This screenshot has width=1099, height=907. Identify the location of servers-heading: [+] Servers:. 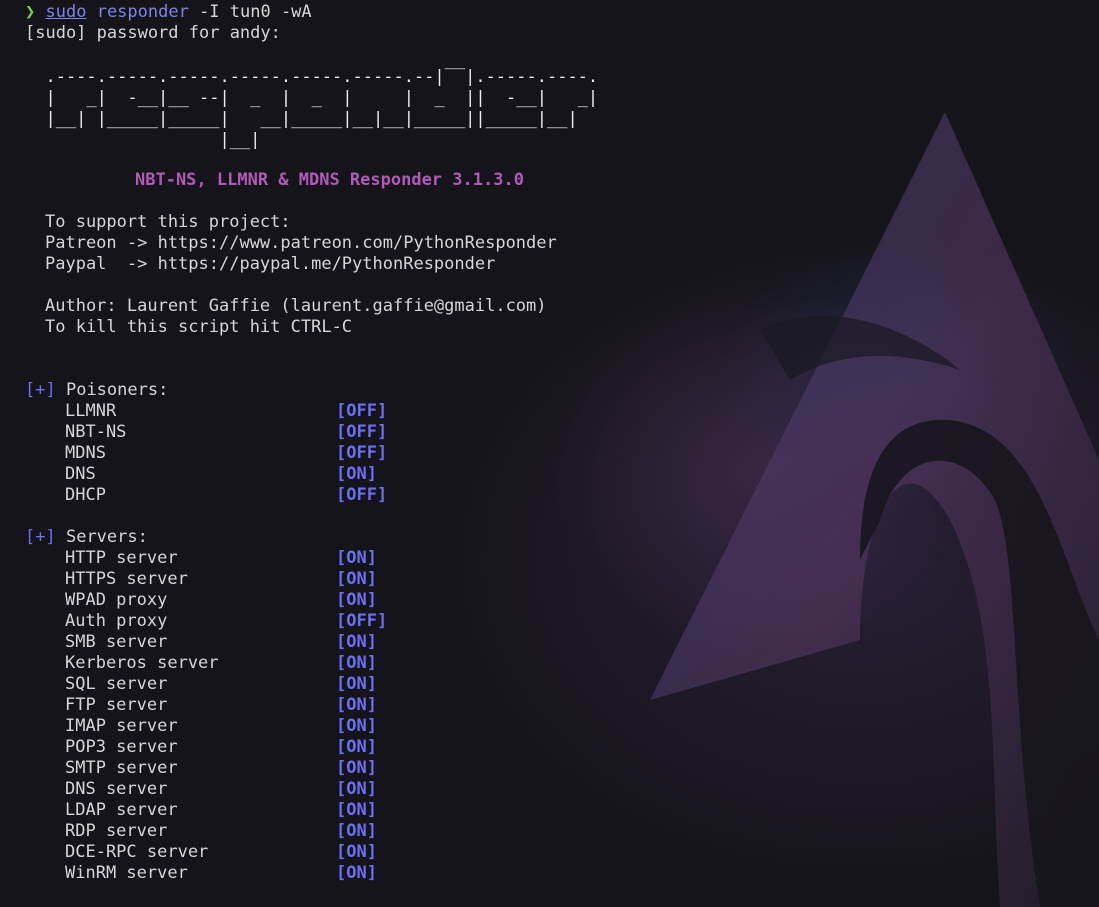
(86, 537).